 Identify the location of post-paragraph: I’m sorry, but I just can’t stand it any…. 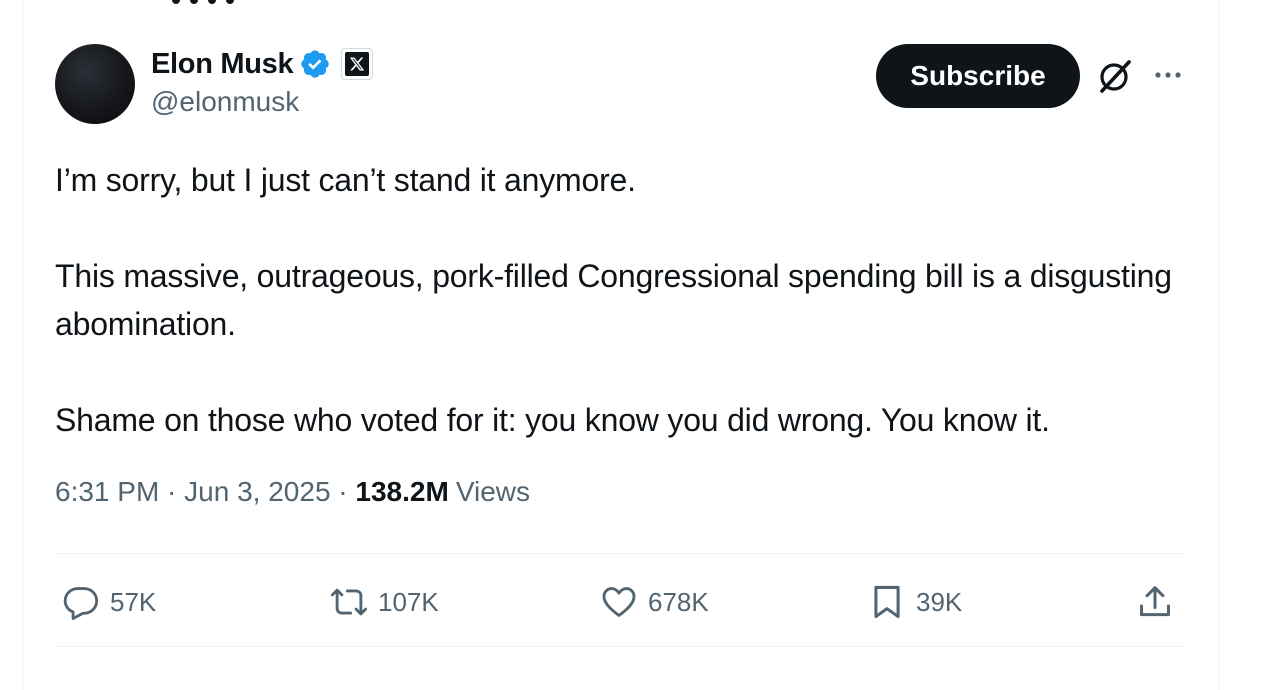
(345, 180).